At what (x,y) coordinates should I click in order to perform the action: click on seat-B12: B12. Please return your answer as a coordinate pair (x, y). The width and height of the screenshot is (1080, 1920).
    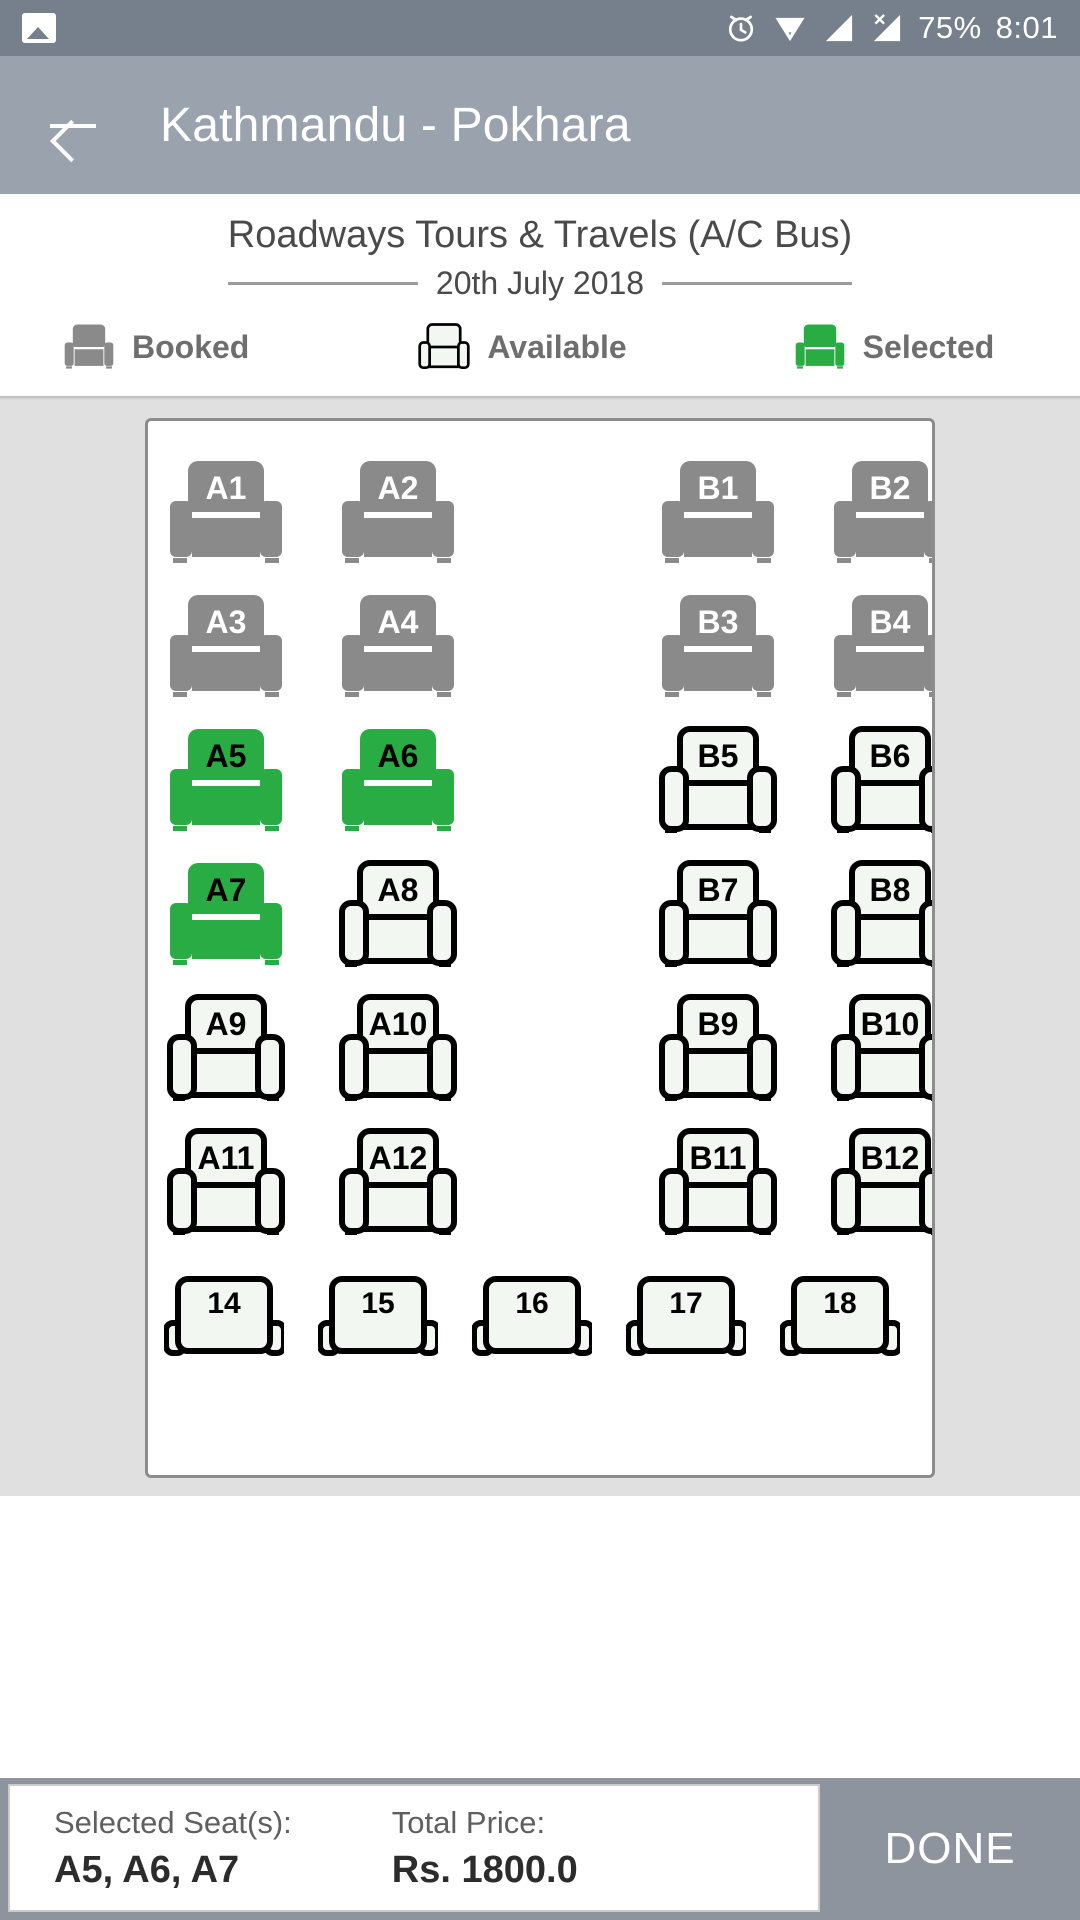
    Looking at the image, I should click on (882, 1183).